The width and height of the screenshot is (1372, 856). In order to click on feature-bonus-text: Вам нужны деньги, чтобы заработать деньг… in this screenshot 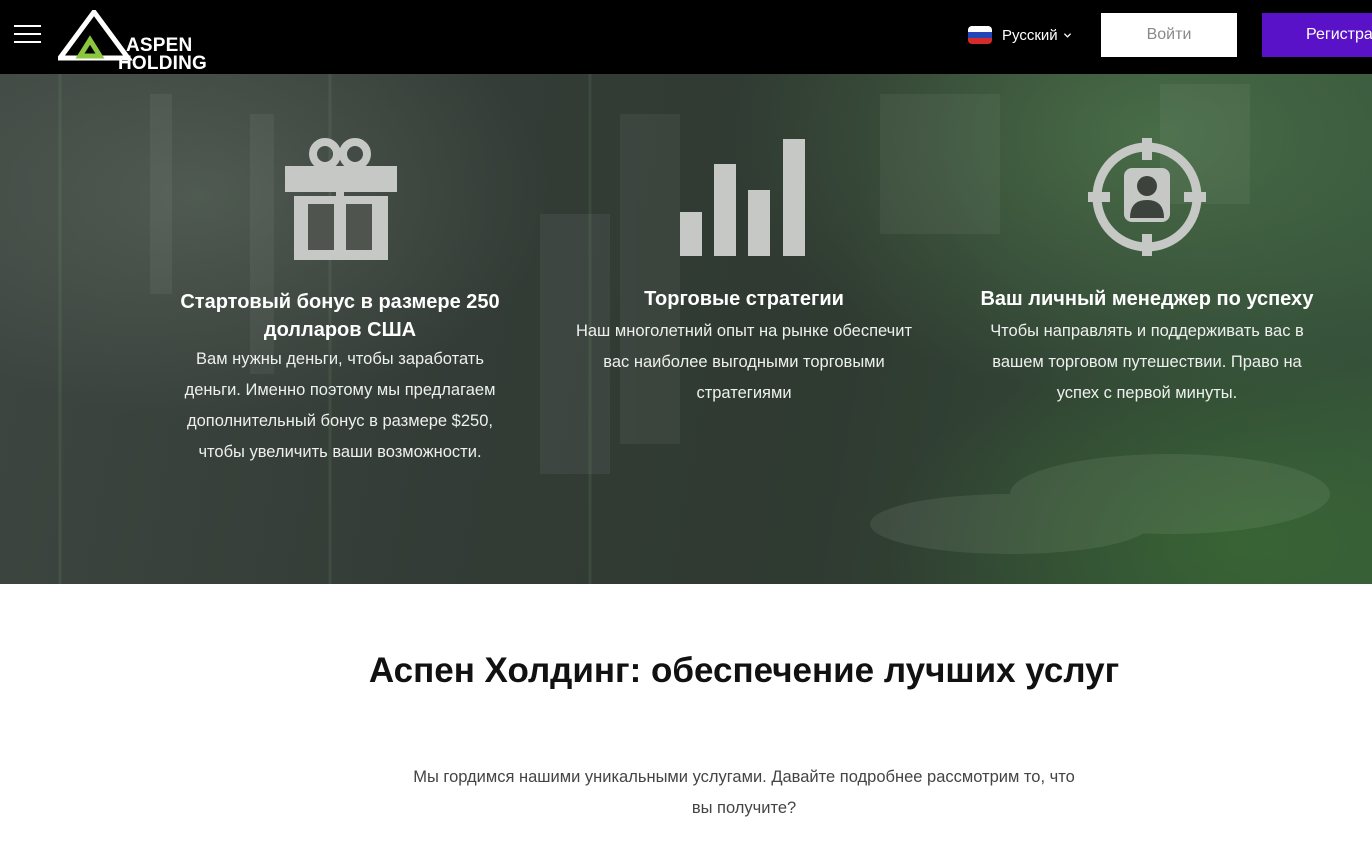, I will do `click(340, 405)`.